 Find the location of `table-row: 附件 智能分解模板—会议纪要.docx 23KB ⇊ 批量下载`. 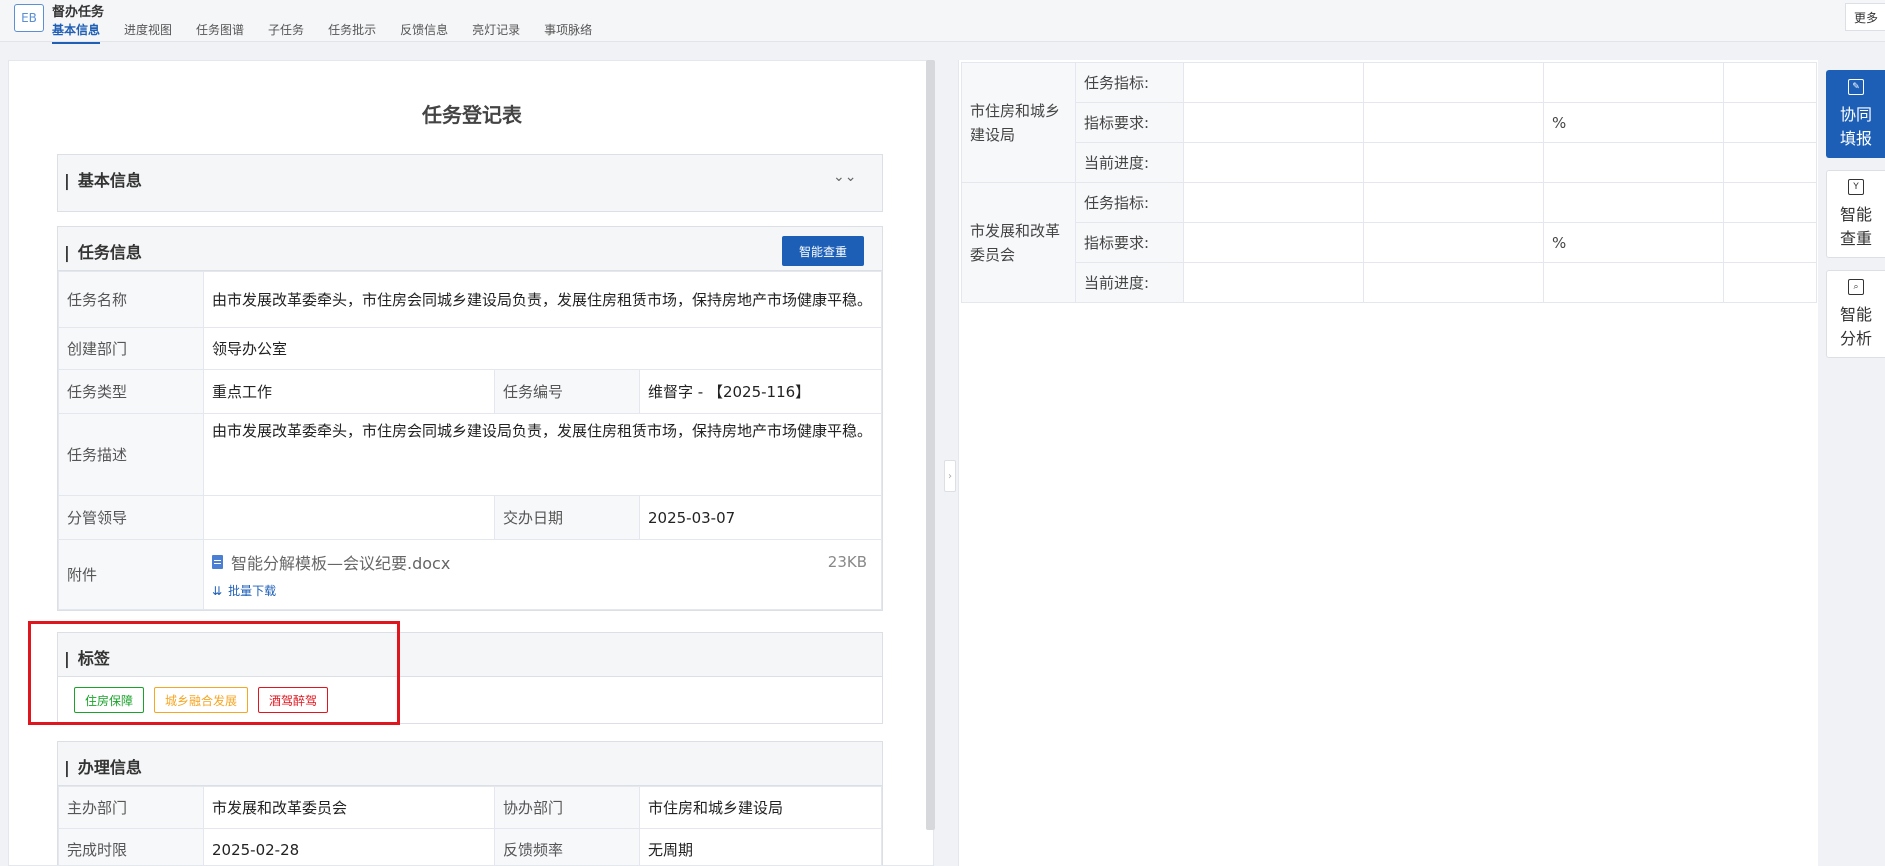

table-row: 附件 智能分解模板—会议纪要.docx 23KB ⇊ 批量下载 is located at coordinates (470, 574).